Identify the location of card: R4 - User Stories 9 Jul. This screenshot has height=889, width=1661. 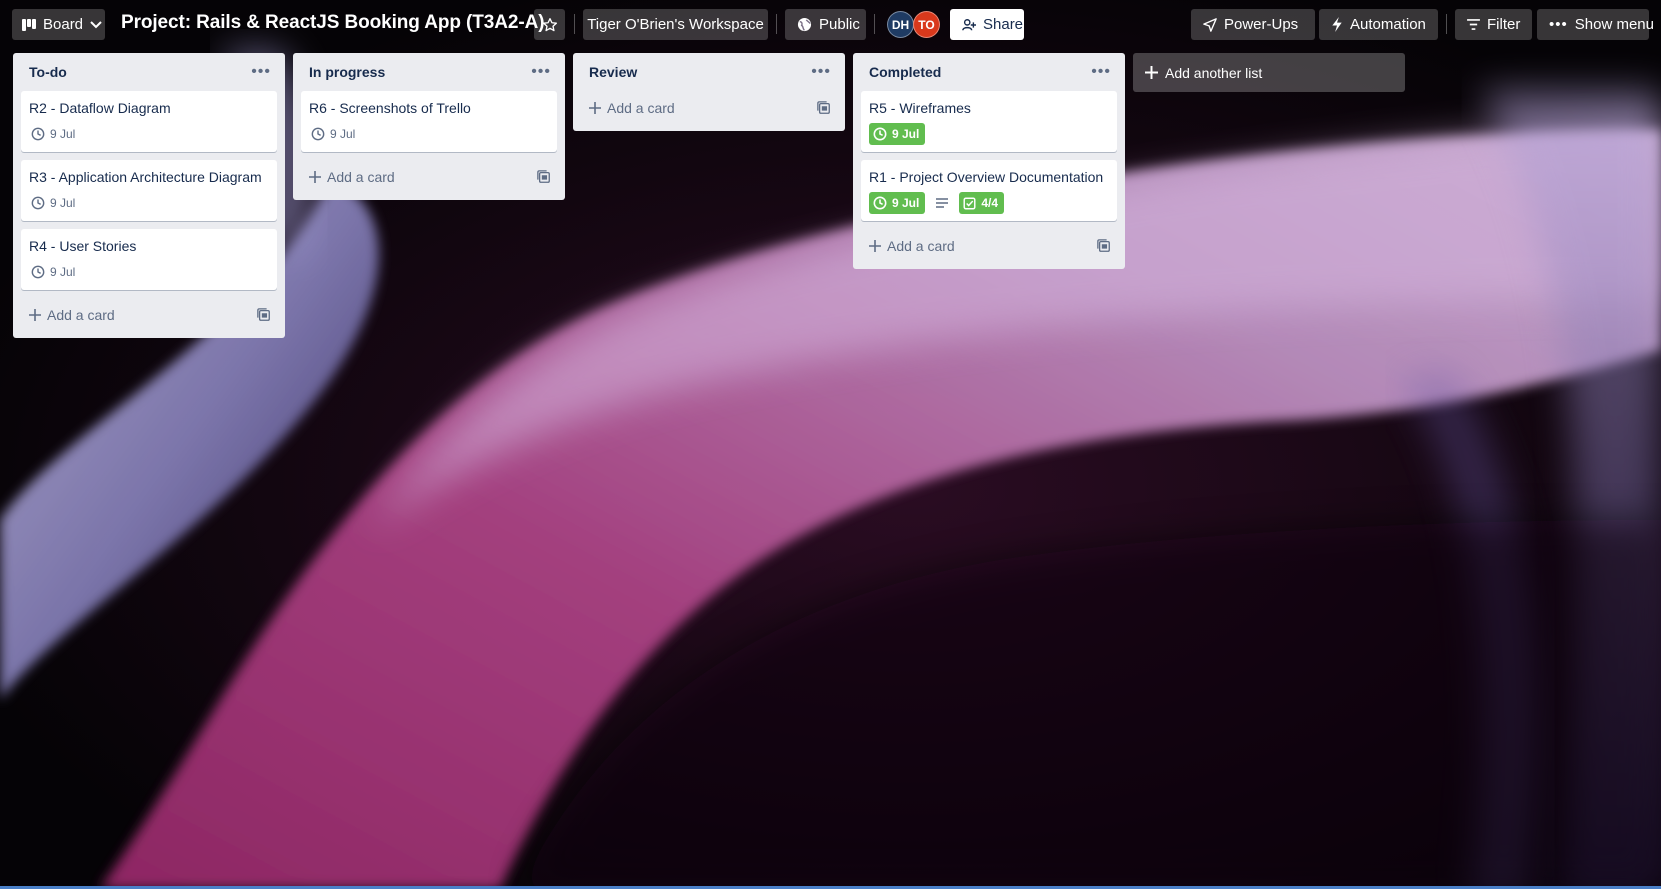
(149, 259).